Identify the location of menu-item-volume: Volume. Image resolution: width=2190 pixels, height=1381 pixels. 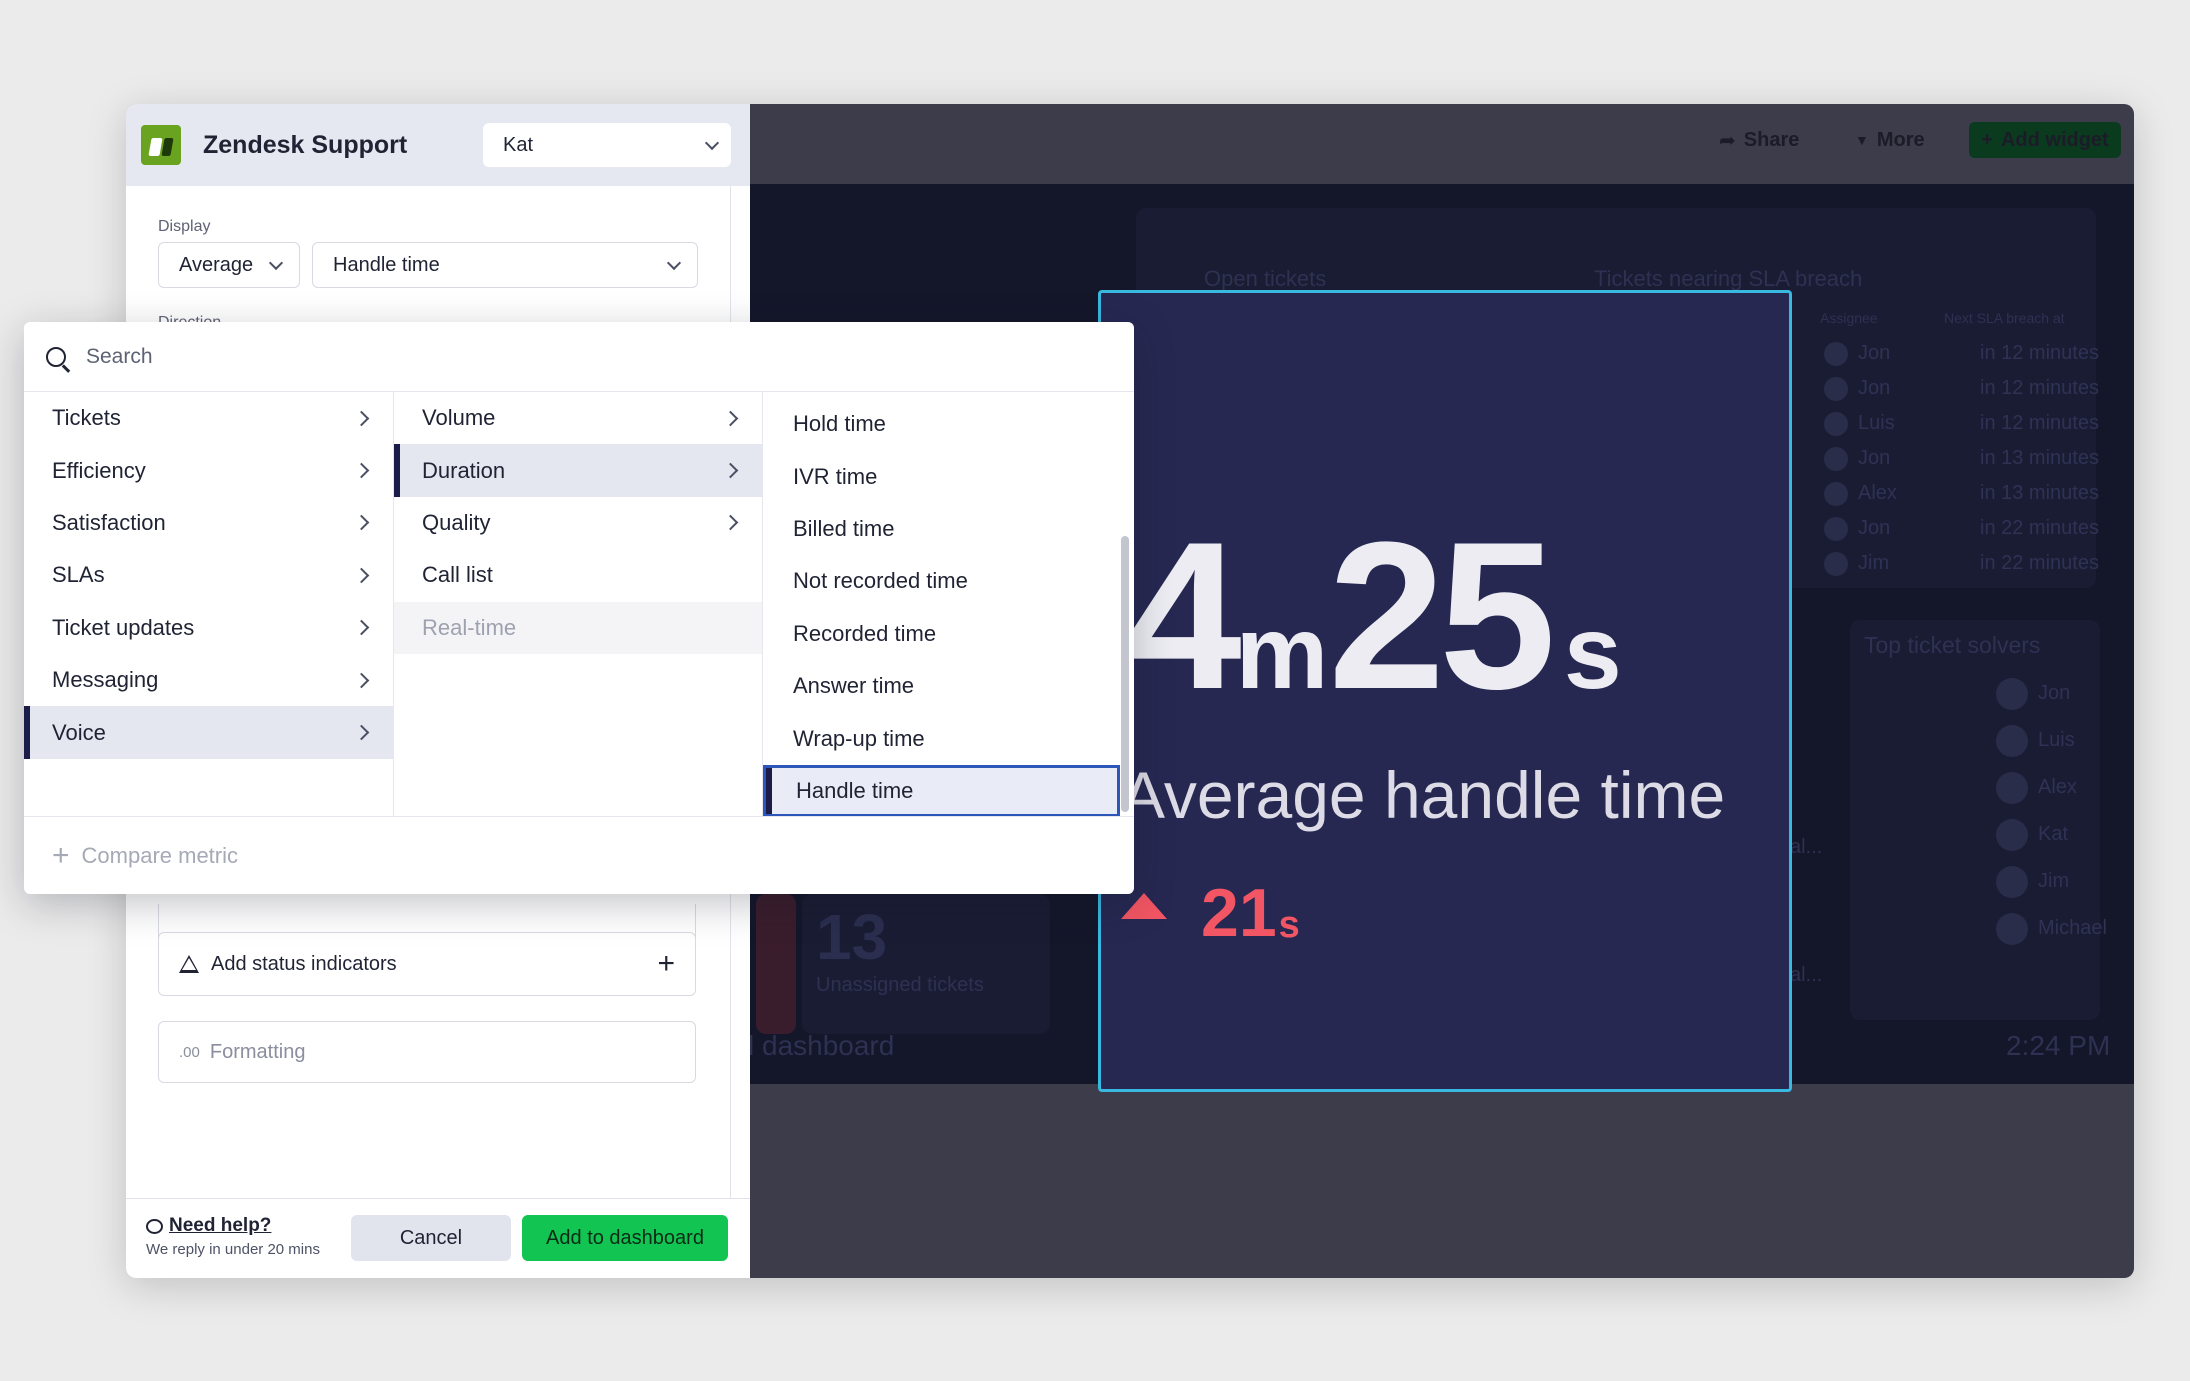
(578, 418).